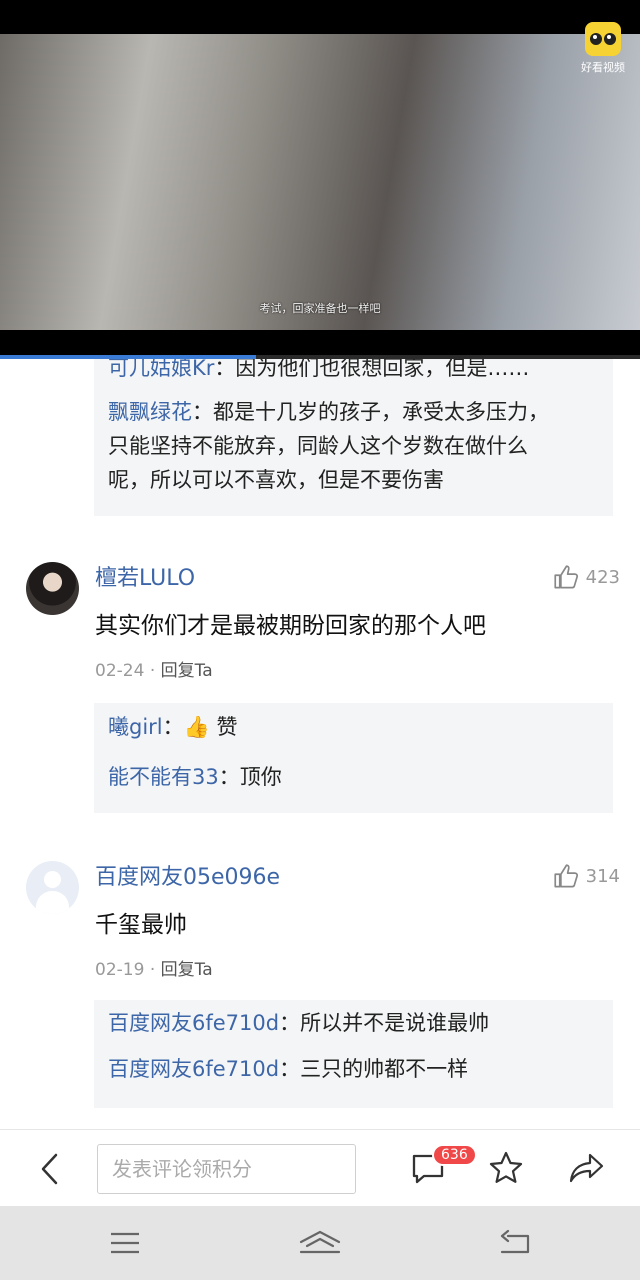  I want to click on reply-text-line: 只能坚持不能放弃，同龄人这个岁数在做什么, so click(318, 446).